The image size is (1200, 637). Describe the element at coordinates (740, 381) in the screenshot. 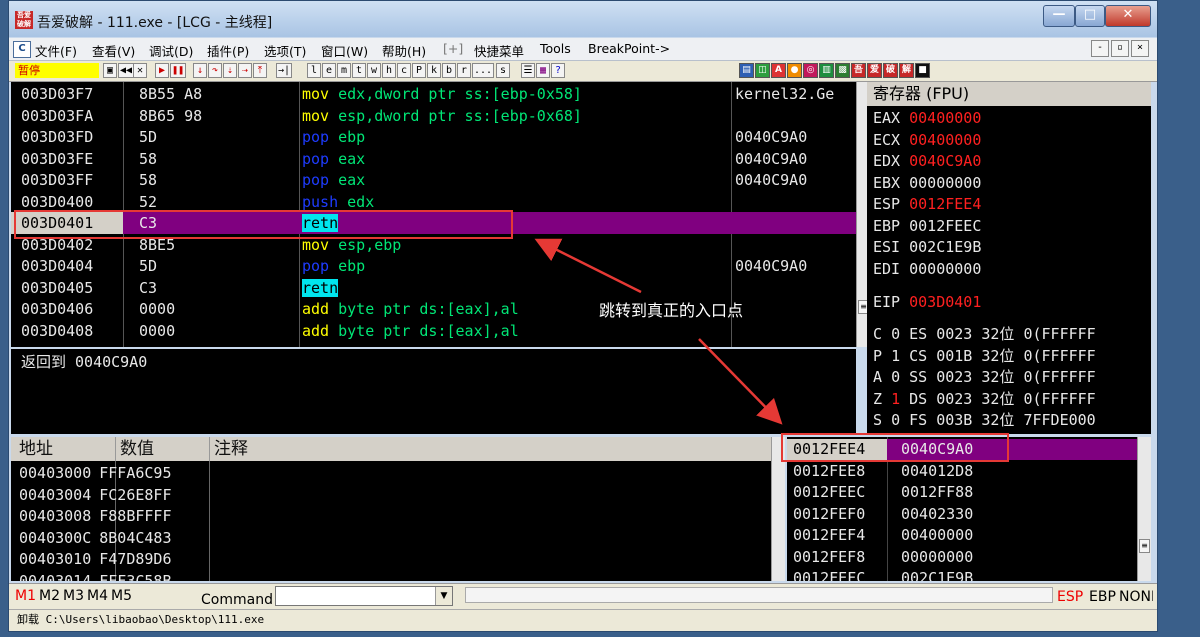

I see `arrow-to-stack` at that location.